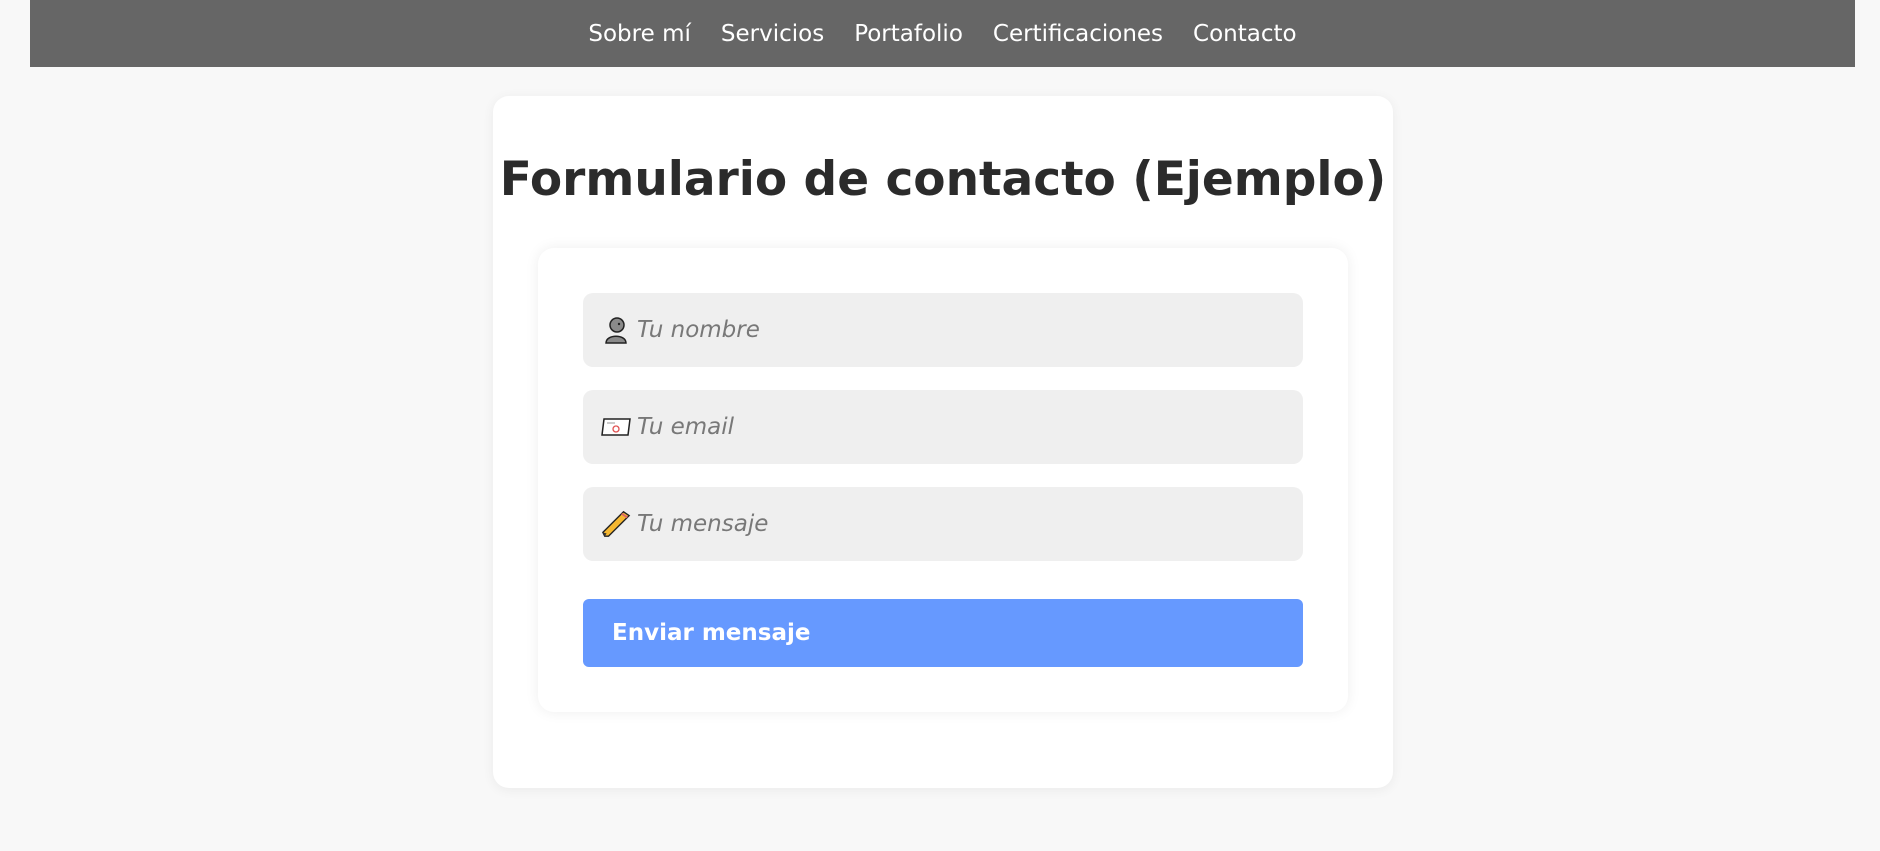 The image size is (1880, 851). I want to click on send-message-button: Enviar mensaje, so click(943, 633).